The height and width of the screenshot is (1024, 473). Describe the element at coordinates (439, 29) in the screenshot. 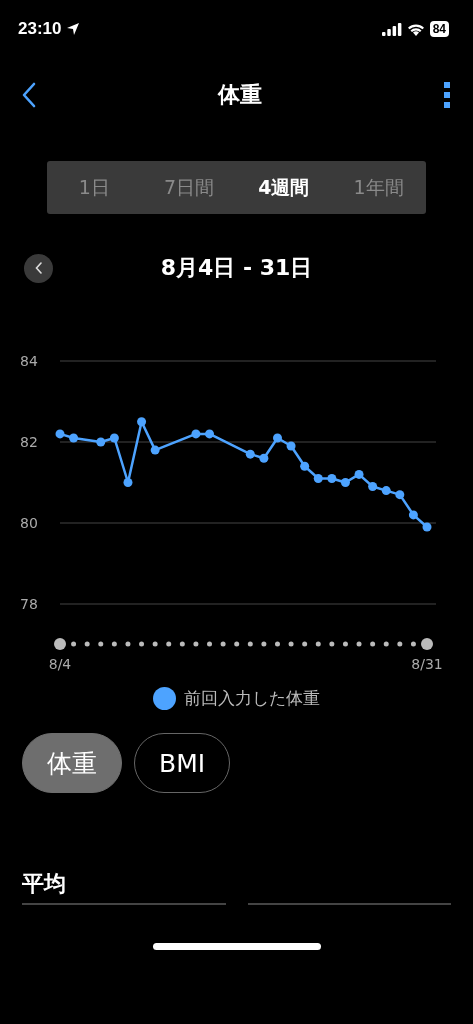

I see `battery-level: 84` at that location.